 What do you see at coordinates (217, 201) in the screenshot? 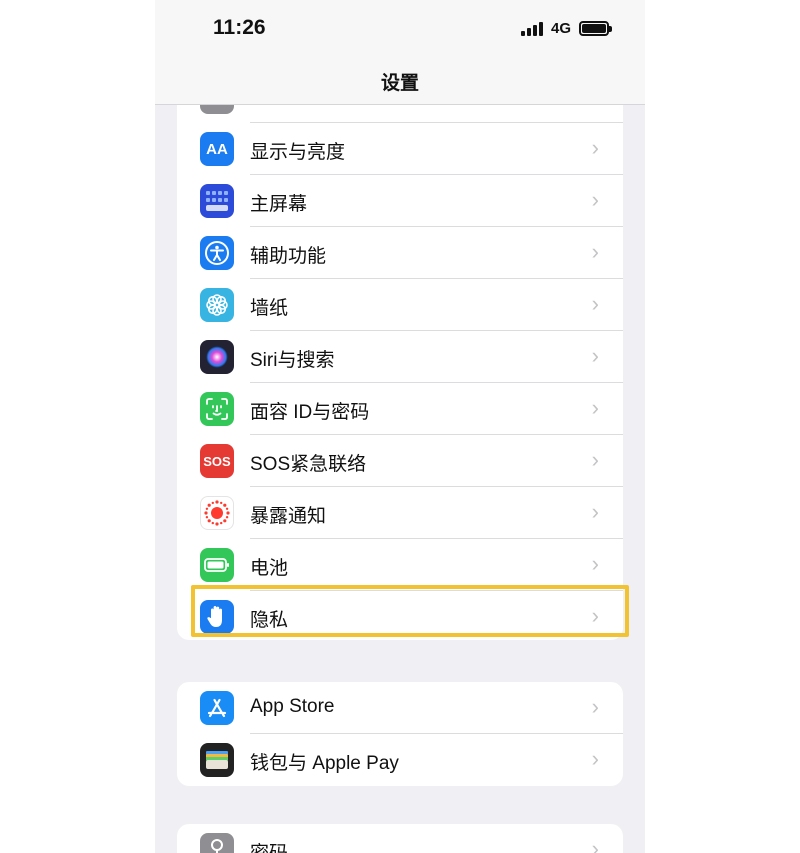
I see `home-screen-icon` at bounding box center [217, 201].